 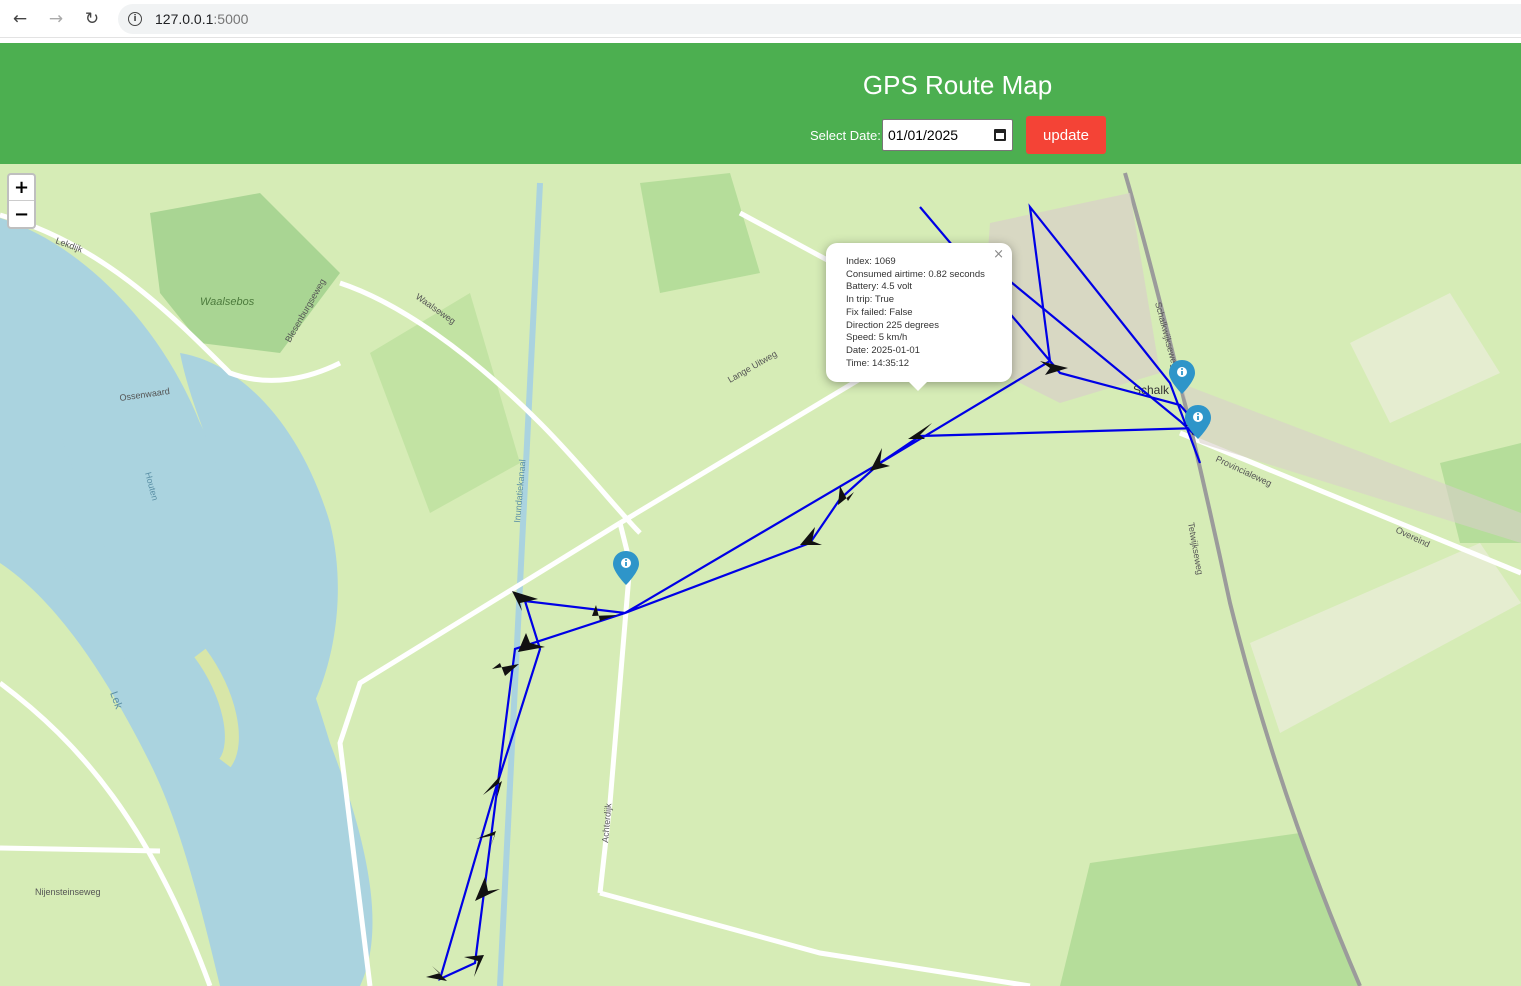 What do you see at coordinates (1000, 135) in the screenshot?
I see `calendar-icon` at bounding box center [1000, 135].